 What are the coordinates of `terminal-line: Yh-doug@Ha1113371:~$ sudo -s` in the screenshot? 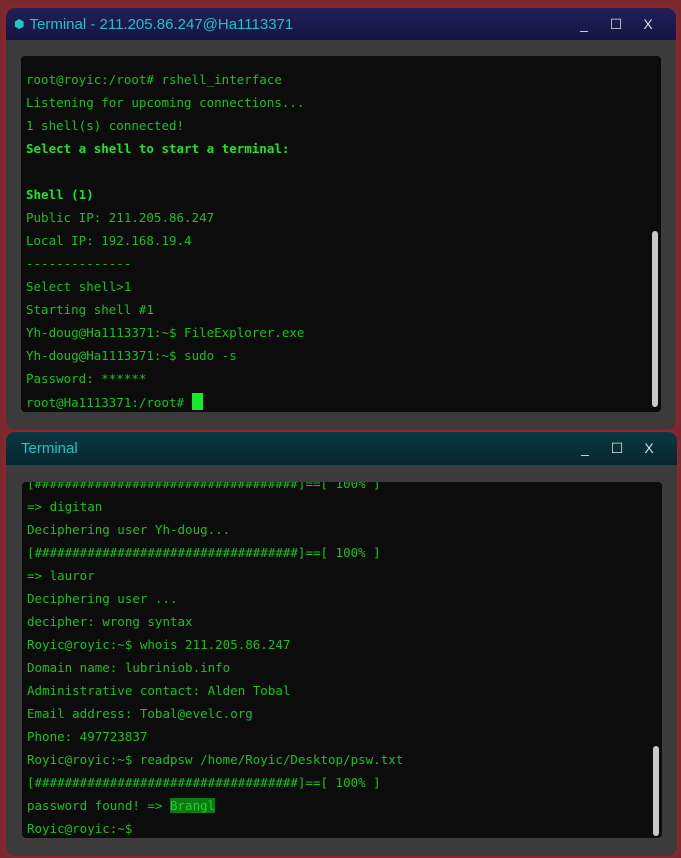 It's located at (131, 355).